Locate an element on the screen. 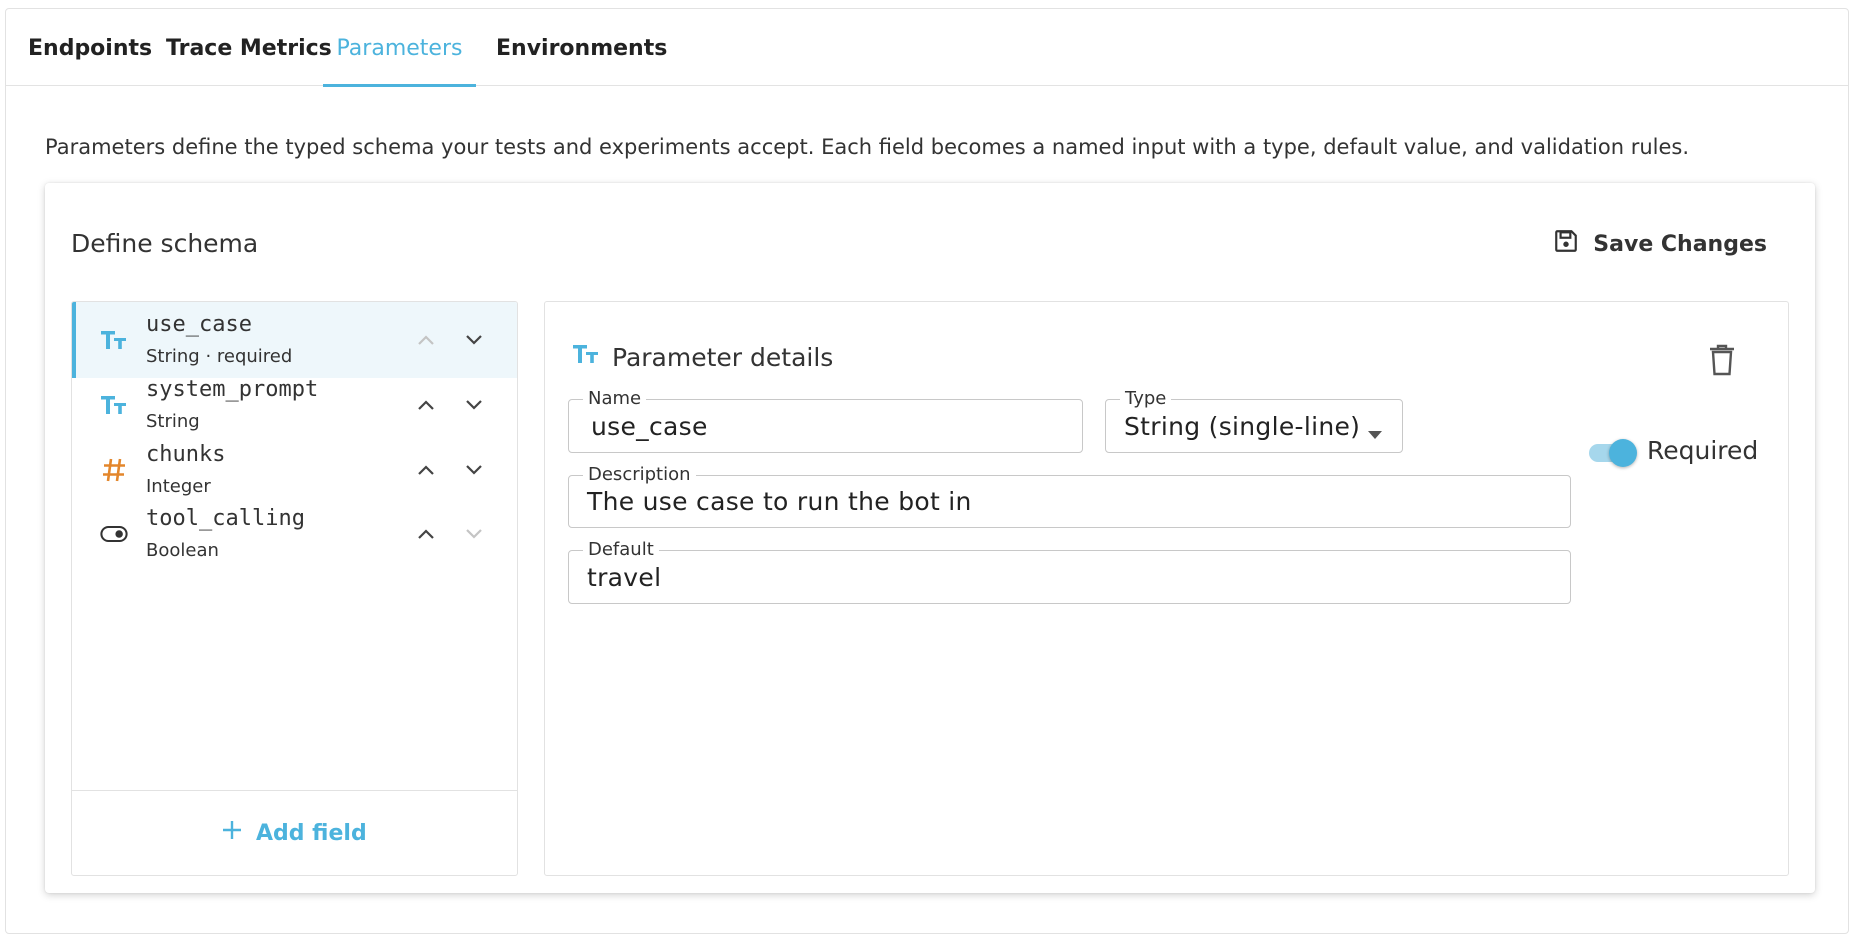 The height and width of the screenshot is (940, 1854). details-title-text: Parameter details is located at coordinates (723, 357).